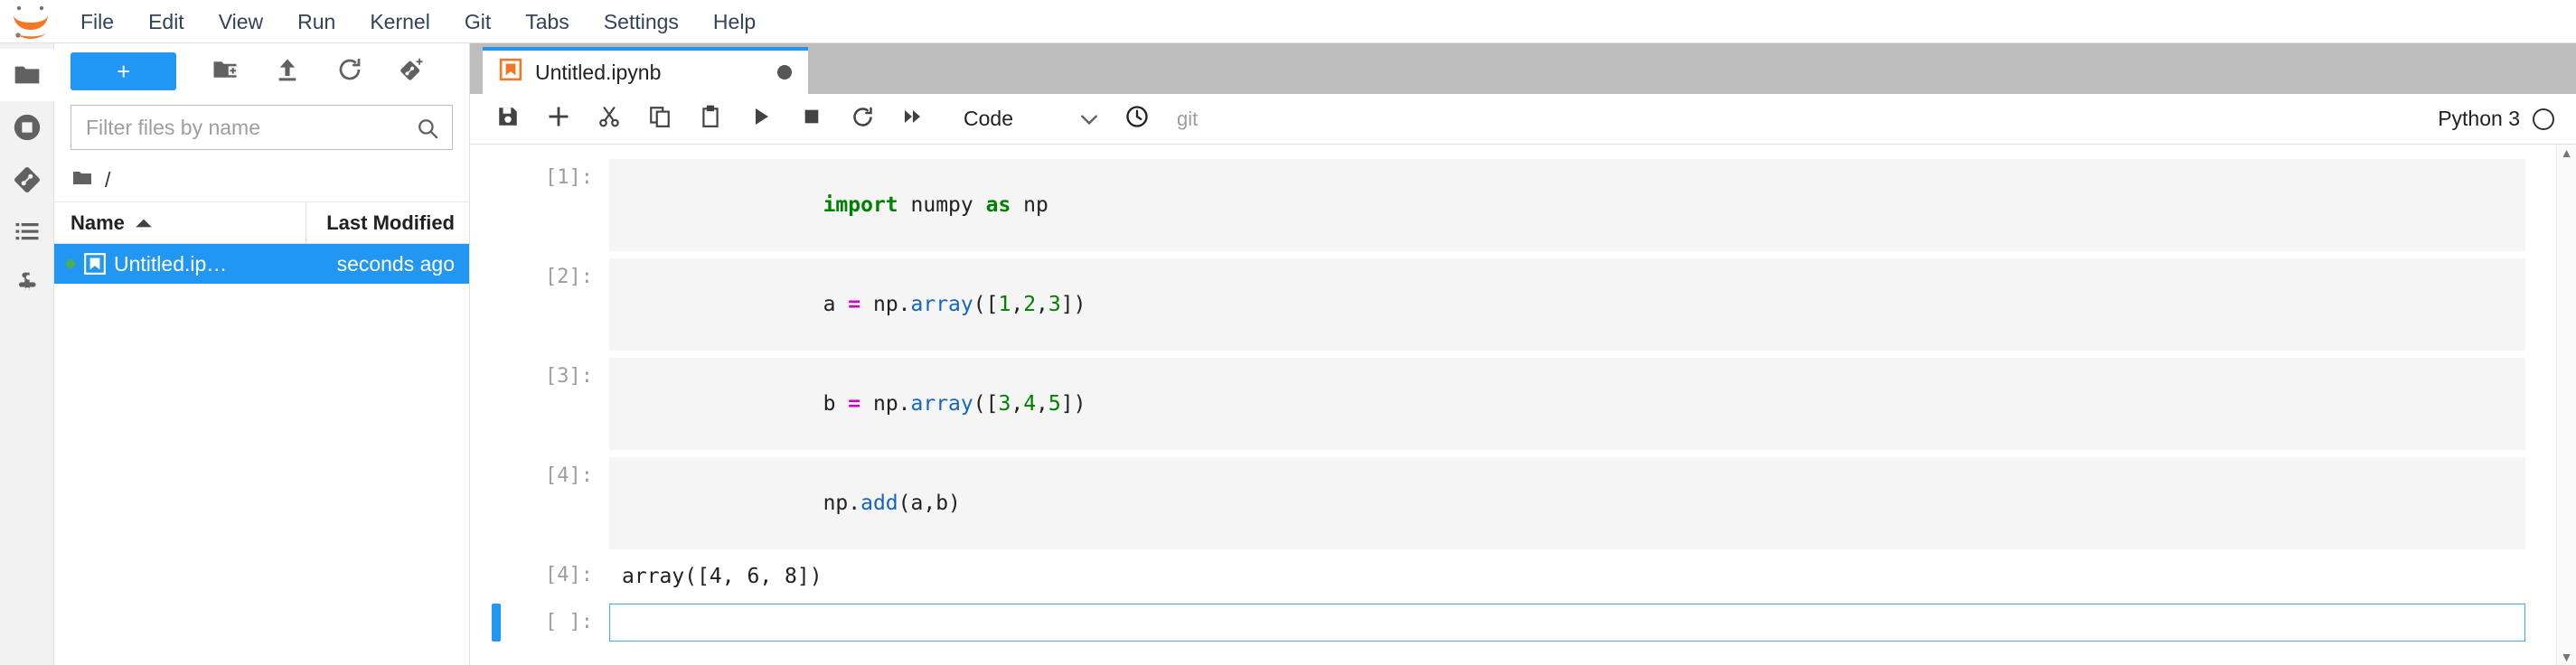 The width and height of the screenshot is (2576, 665). What do you see at coordinates (1567, 503) in the screenshot?
I see `cell-input-area: np.add(a,b)` at bounding box center [1567, 503].